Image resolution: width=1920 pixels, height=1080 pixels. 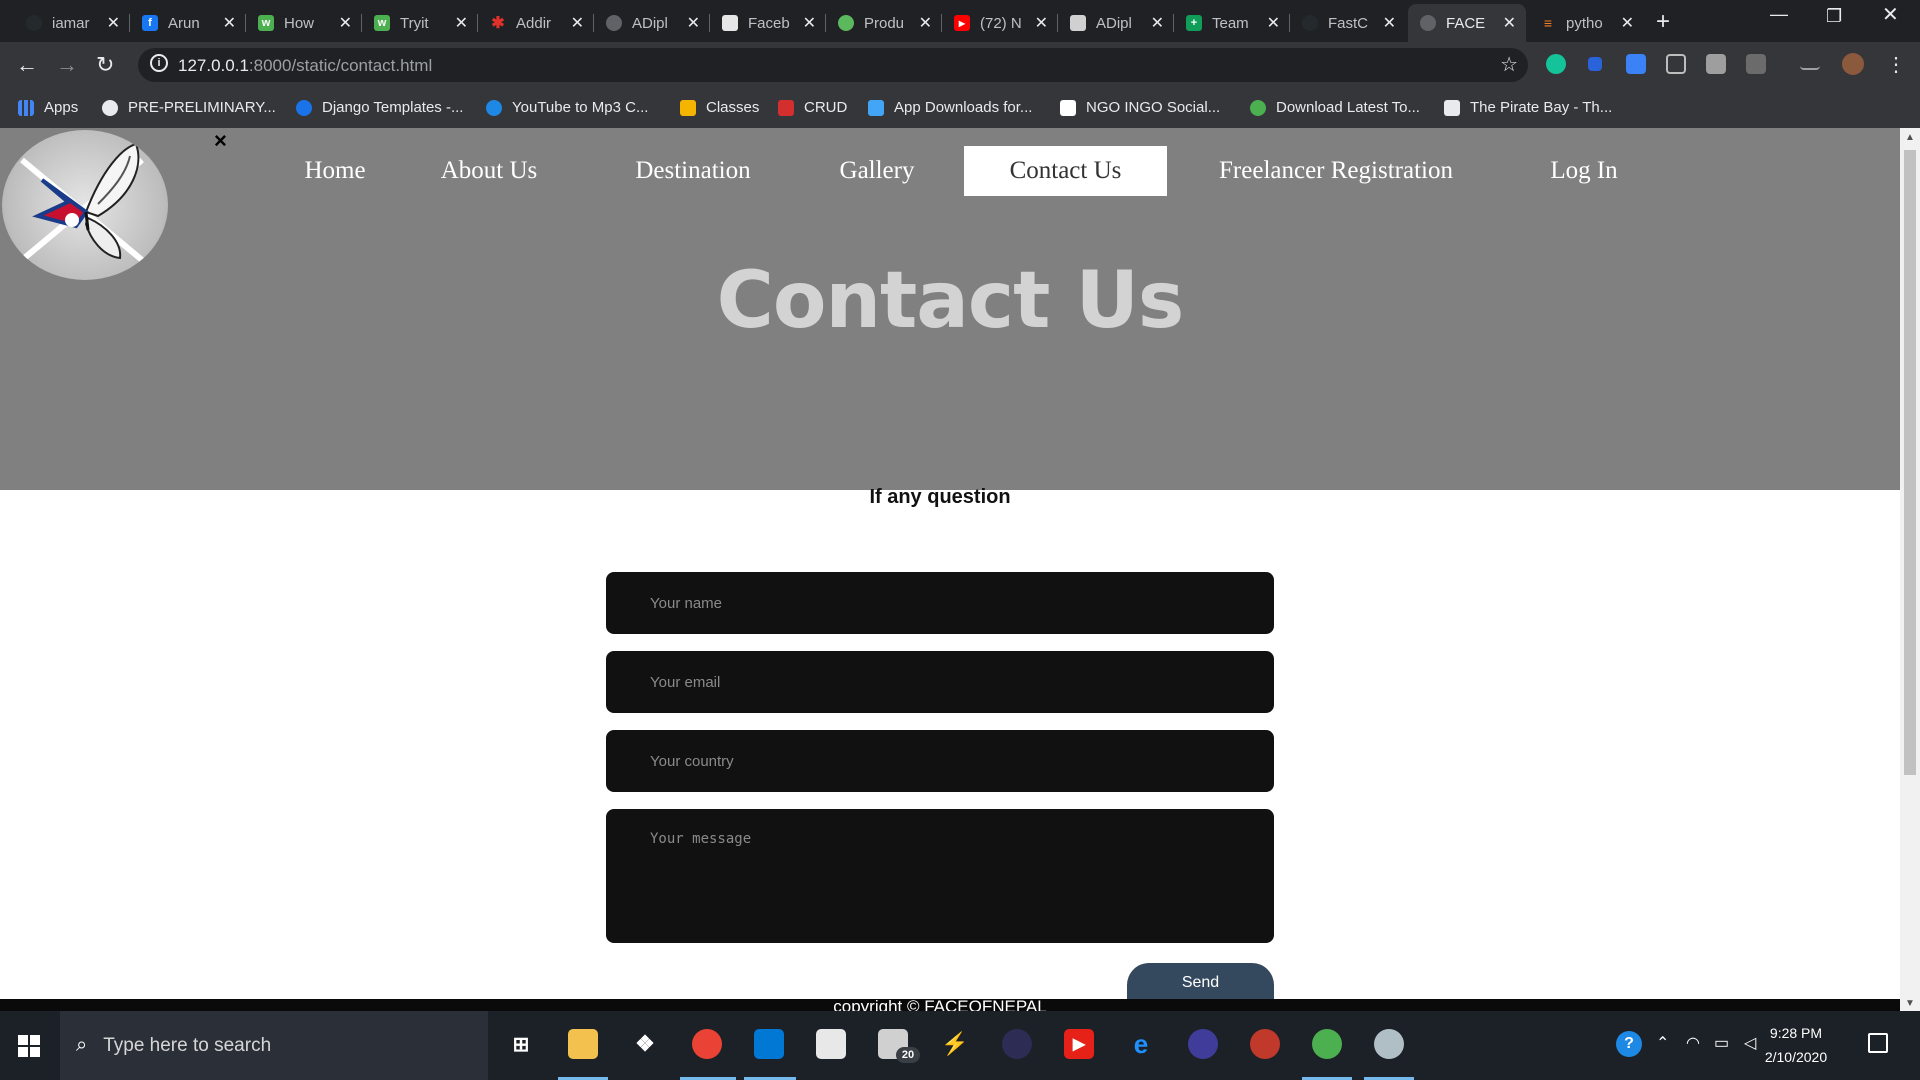 I want to click on url-text: 127.0.0.1:8000/static/contact.html, so click(x=305, y=66).